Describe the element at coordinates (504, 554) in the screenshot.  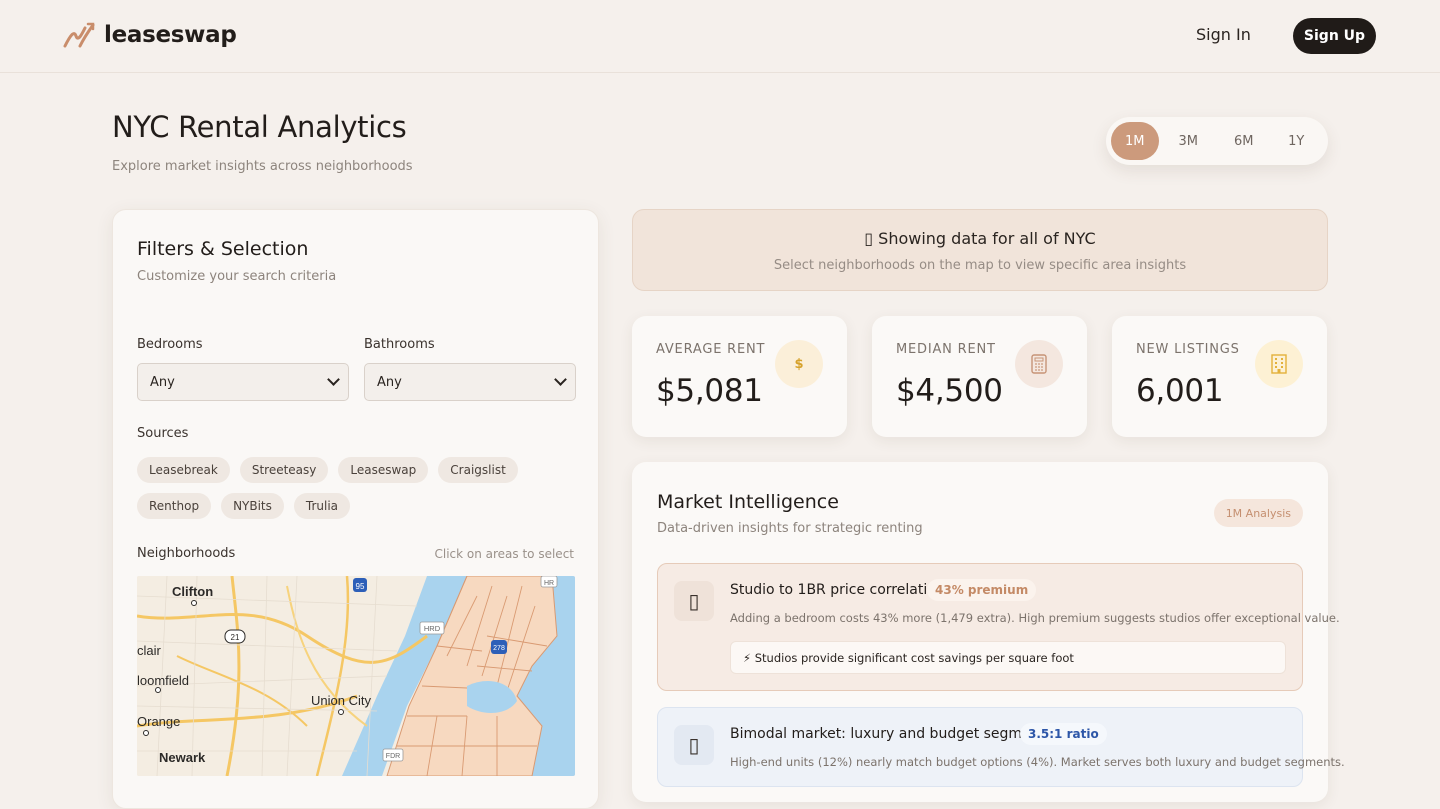
I see `neighborhoods-hint: Click on areas to select` at that location.